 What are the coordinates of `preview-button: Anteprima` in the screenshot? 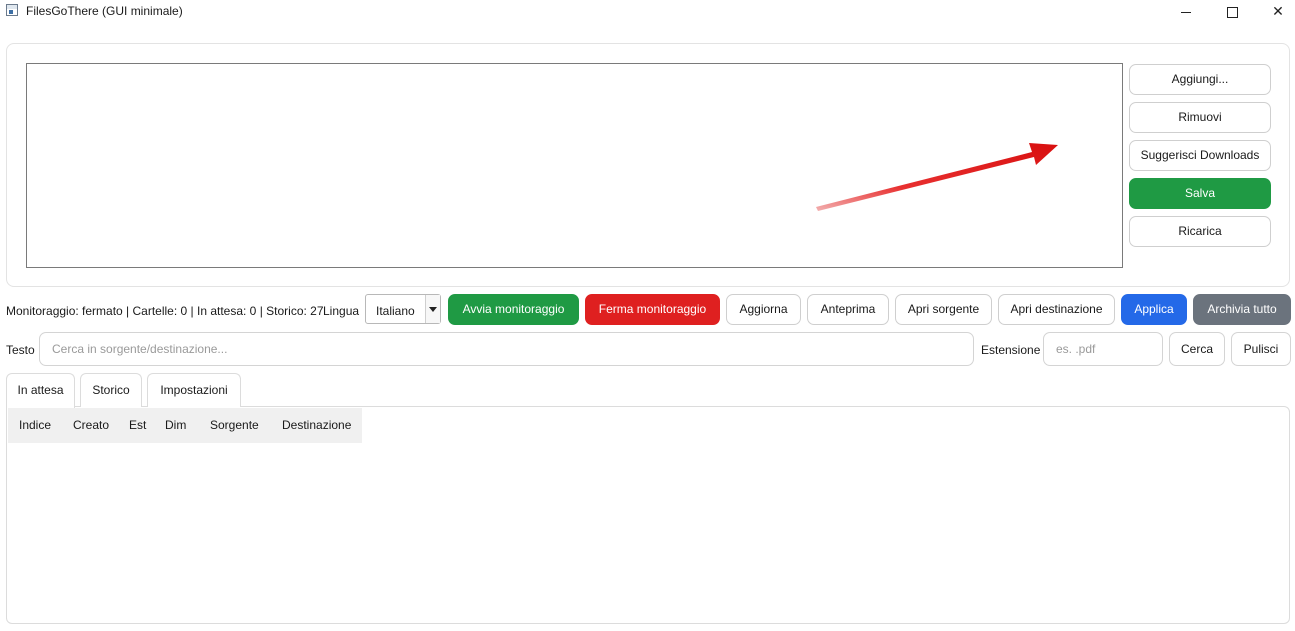 It's located at (848, 309).